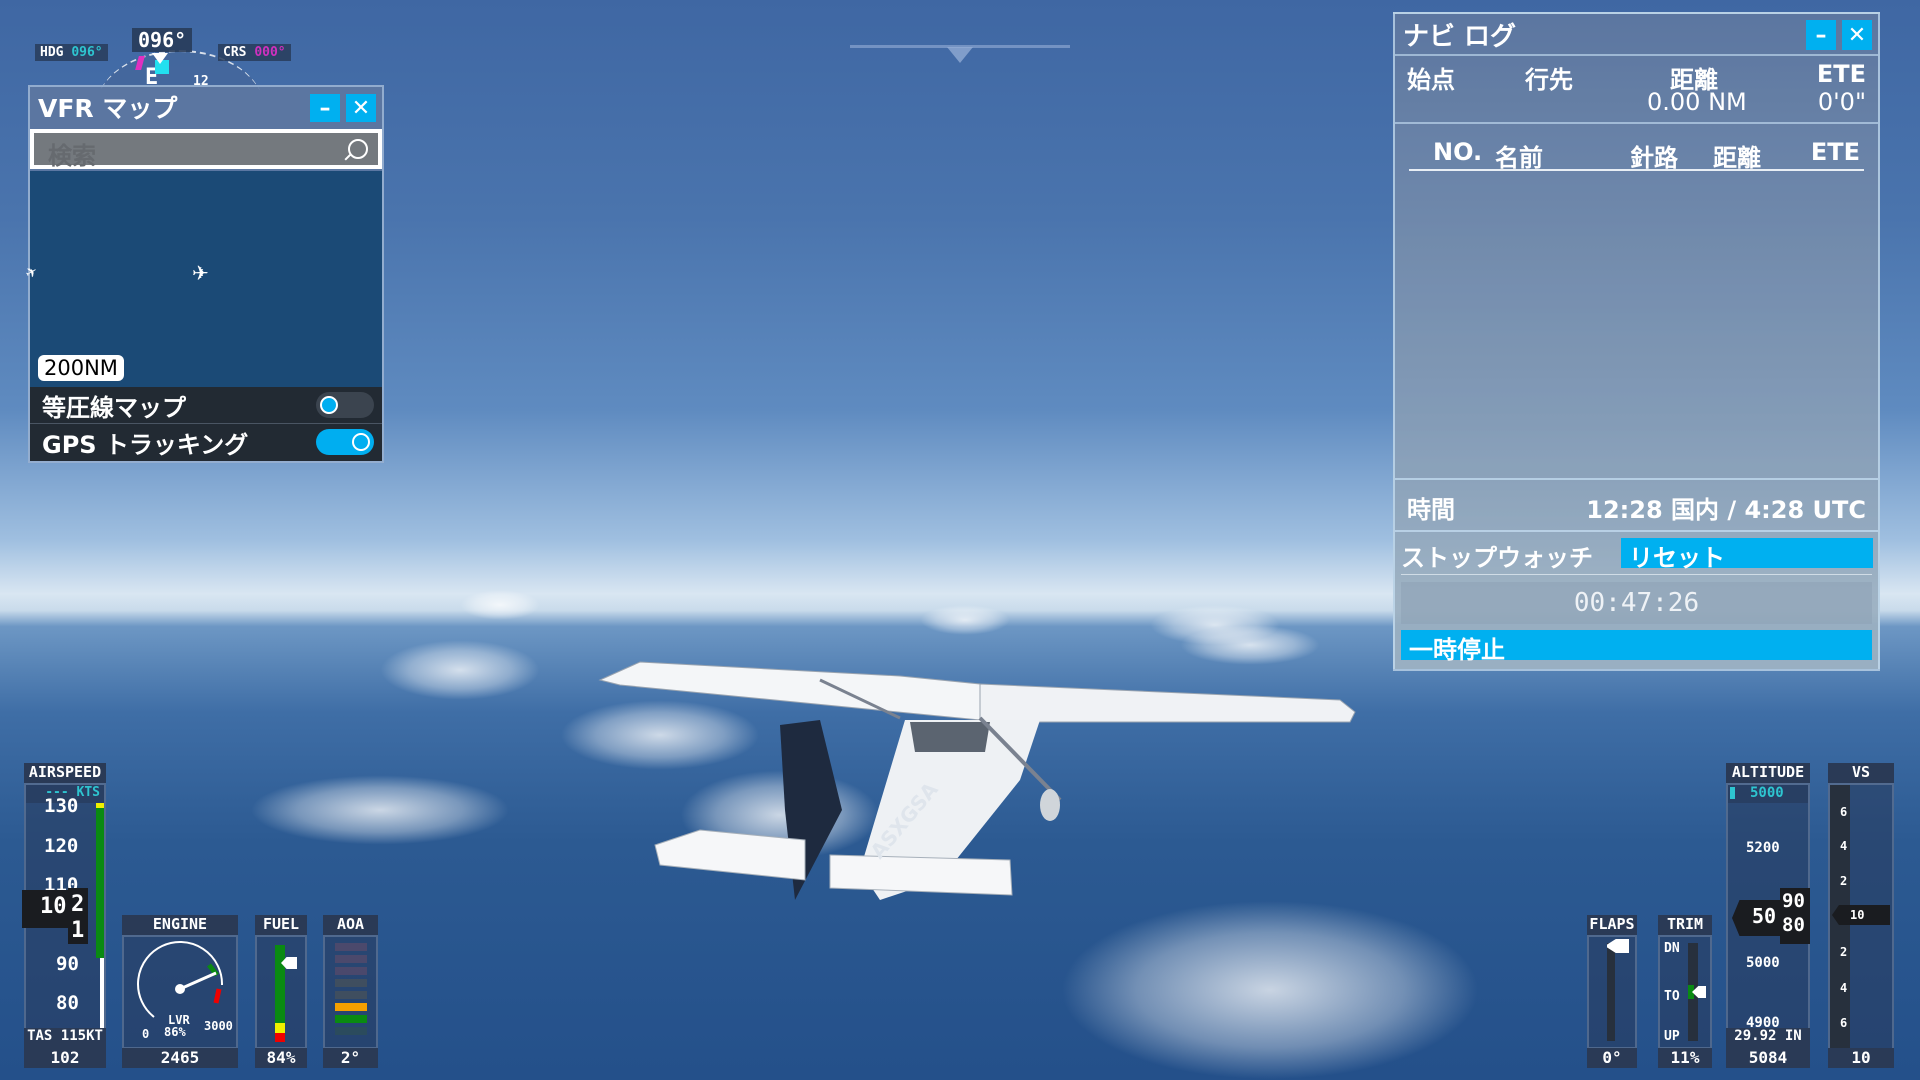 Image resolution: width=1920 pixels, height=1080 pixels. Describe the element at coordinates (1857, 35) in the screenshot. I see `nav-log-close-button: ✕` at that location.